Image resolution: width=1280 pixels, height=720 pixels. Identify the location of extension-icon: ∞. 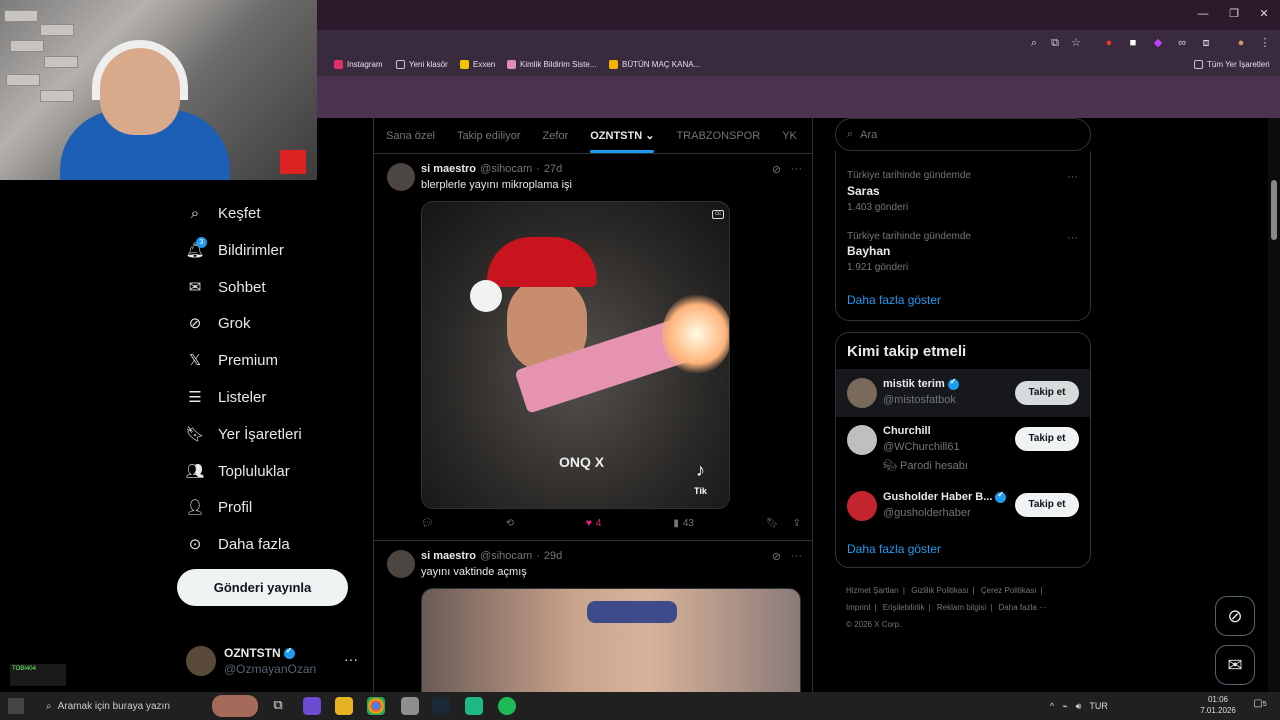
(1182, 43).